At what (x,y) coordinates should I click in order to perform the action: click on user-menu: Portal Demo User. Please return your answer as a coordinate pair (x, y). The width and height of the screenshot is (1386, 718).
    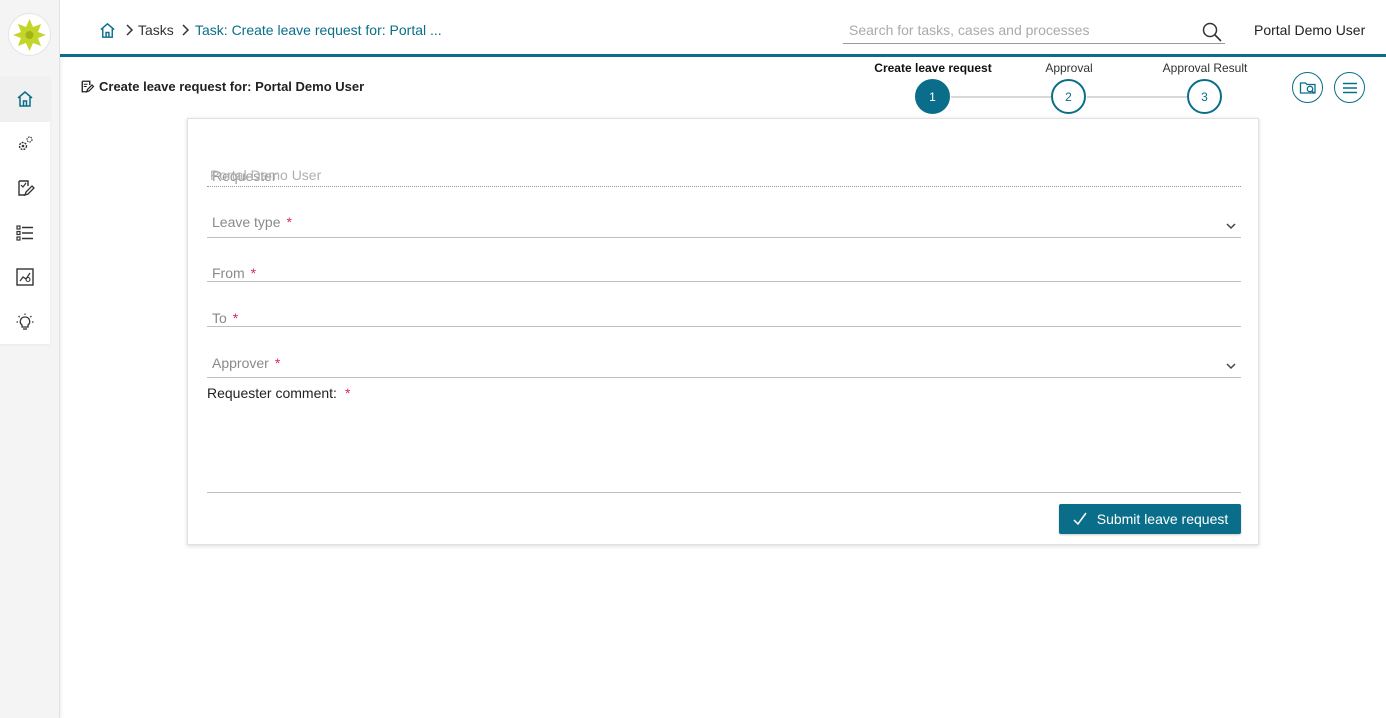
    Looking at the image, I should click on (1309, 30).